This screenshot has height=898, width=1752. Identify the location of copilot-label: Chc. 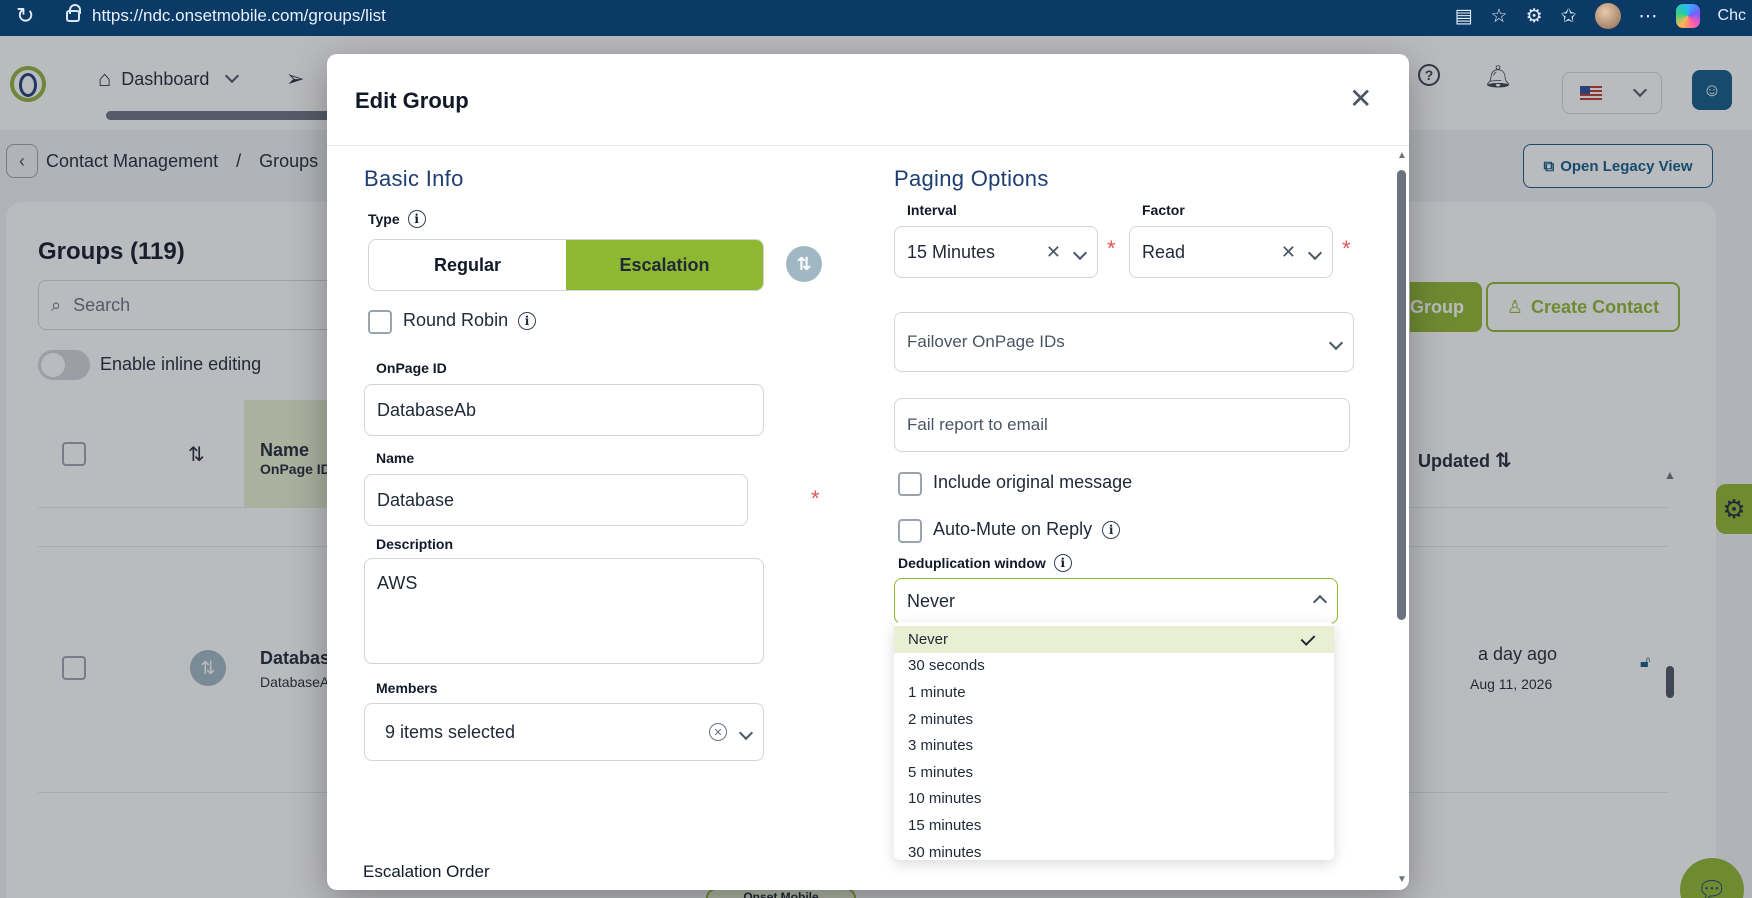
(1732, 16).